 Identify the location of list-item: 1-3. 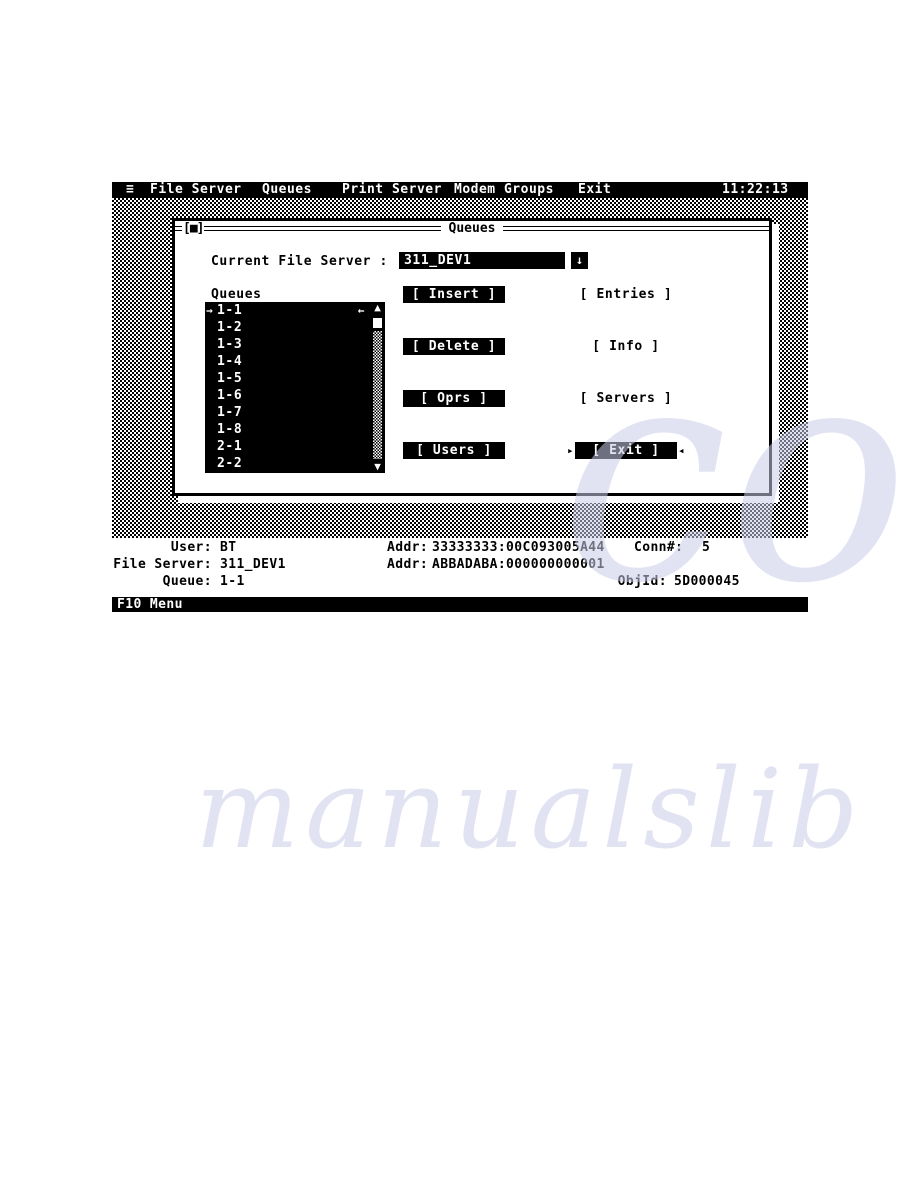
(295, 344).